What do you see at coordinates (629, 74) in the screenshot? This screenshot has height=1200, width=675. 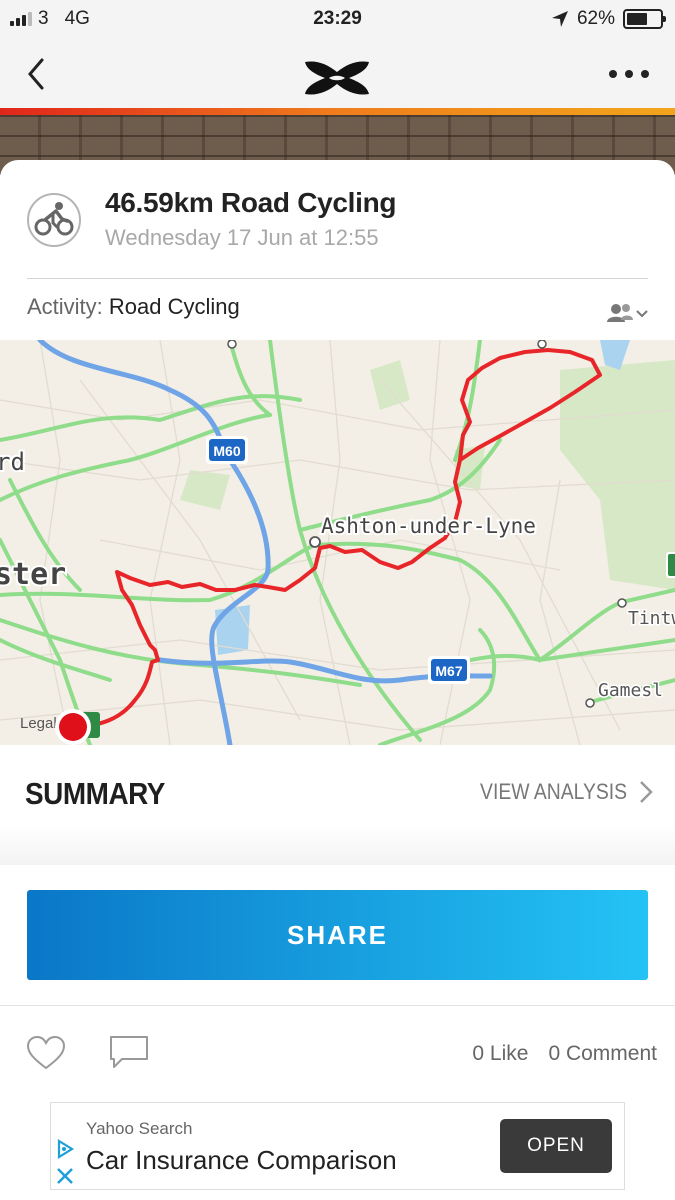 I see `more-dots-icon` at bounding box center [629, 74].